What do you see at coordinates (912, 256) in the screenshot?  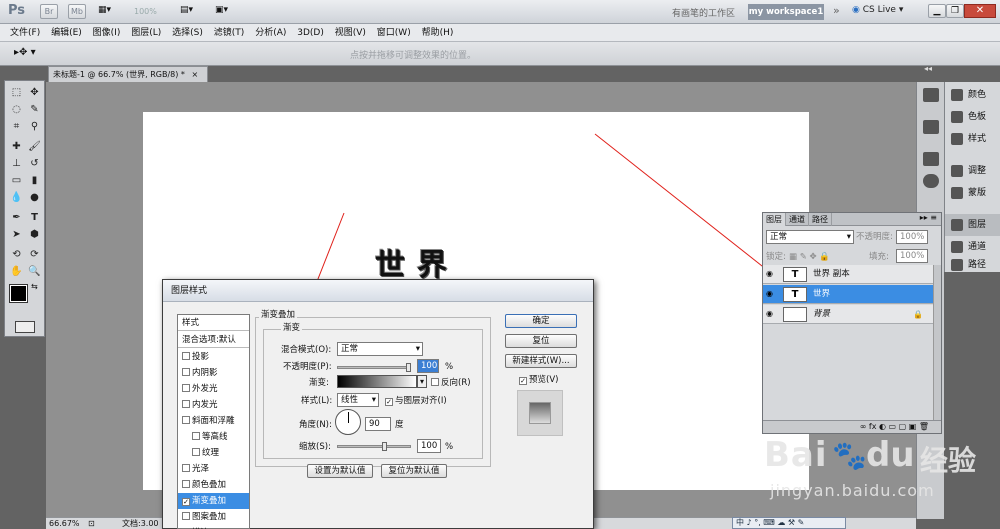 I see `fill-field: 100%` at bounding box center [912, 256].